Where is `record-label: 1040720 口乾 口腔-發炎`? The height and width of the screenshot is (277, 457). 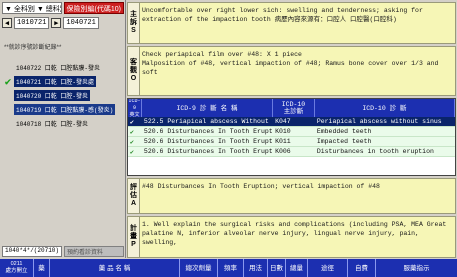 record-label: 1040720 口乾 口腔-發炎 is located at coordinates (52, 95).